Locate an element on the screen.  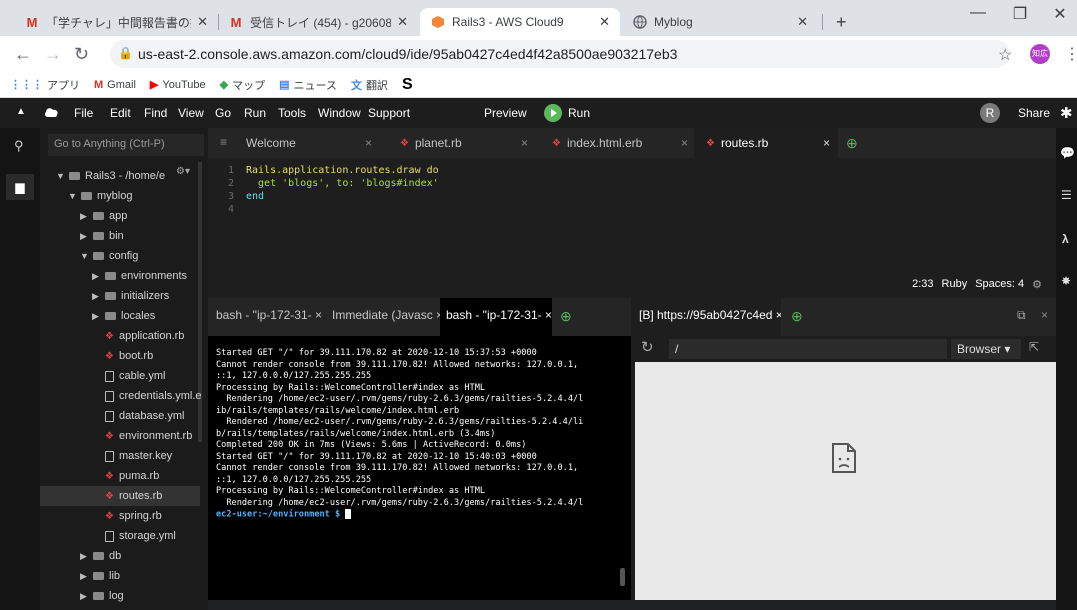
share-button: Share is located at coordinates (1034, 113).